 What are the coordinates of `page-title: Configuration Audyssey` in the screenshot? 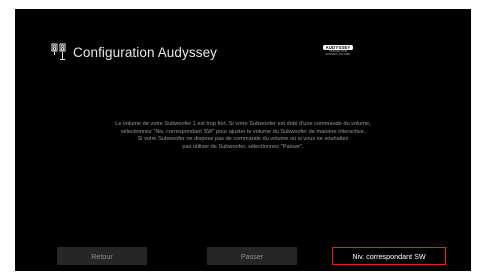 It's located at (145, 52).